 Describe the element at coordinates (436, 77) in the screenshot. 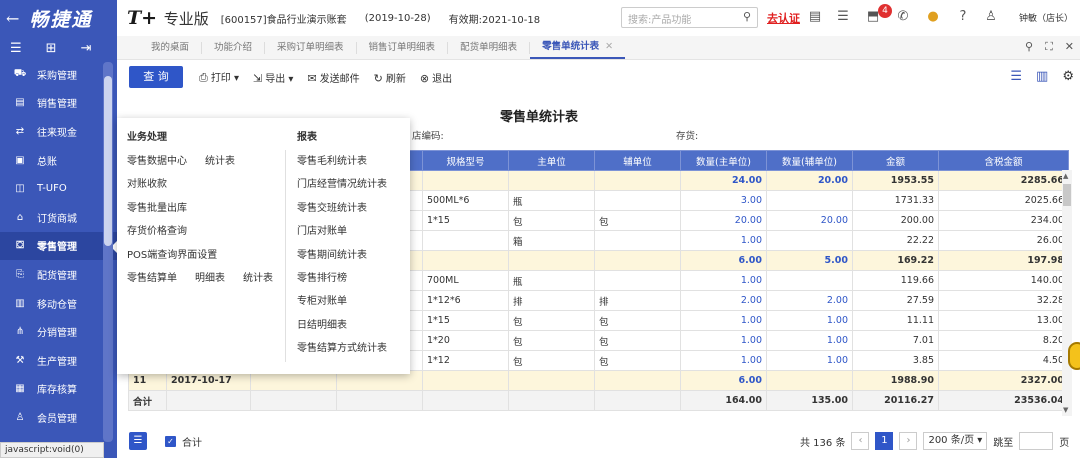

I see `exit-button: ⊗ 退出` at that location.